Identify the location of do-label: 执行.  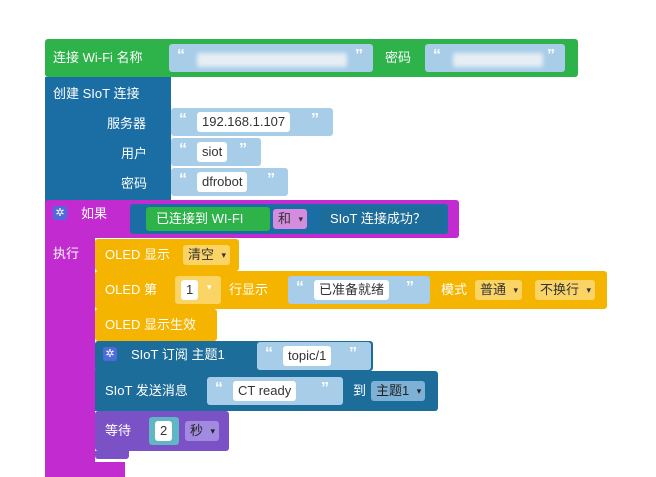
(66, 253).